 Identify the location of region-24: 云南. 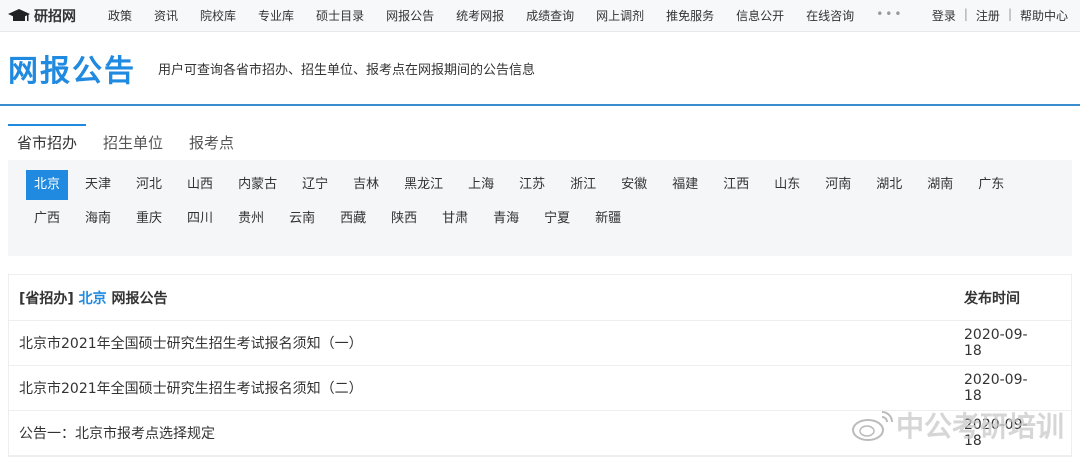
(302, 219).